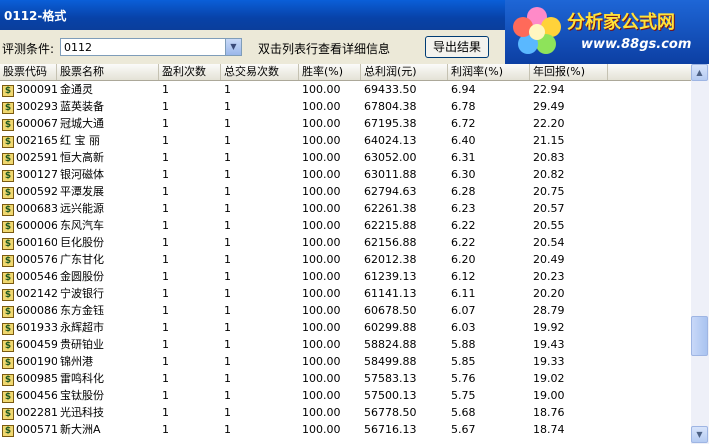  I want to click on cell-annual: 20.23, so click(549, 276).